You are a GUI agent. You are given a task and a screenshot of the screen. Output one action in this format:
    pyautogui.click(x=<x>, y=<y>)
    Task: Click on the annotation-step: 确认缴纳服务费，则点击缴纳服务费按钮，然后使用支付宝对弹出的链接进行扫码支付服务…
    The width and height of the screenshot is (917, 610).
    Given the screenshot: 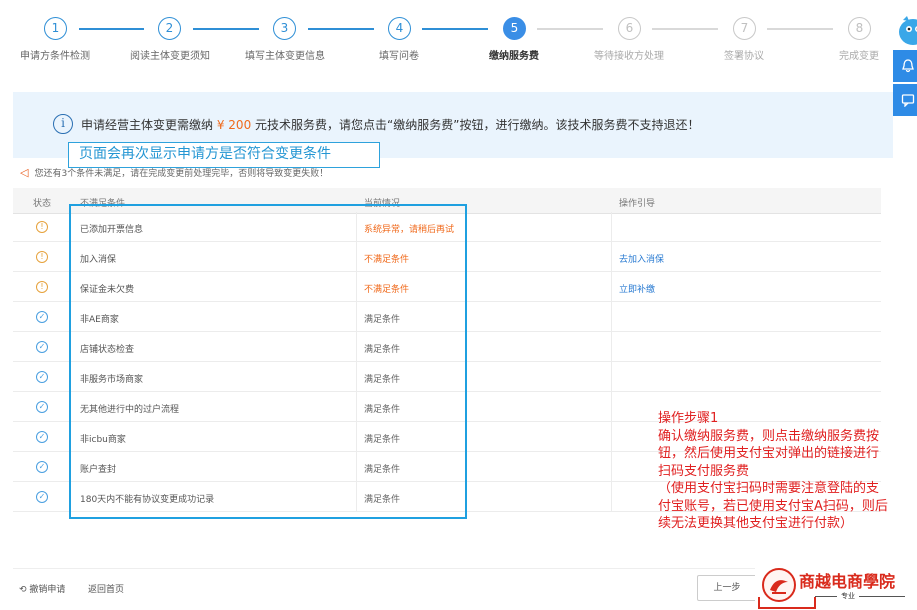 What is the action you would take?
    pyautogui.click(x=769, y=453)
    